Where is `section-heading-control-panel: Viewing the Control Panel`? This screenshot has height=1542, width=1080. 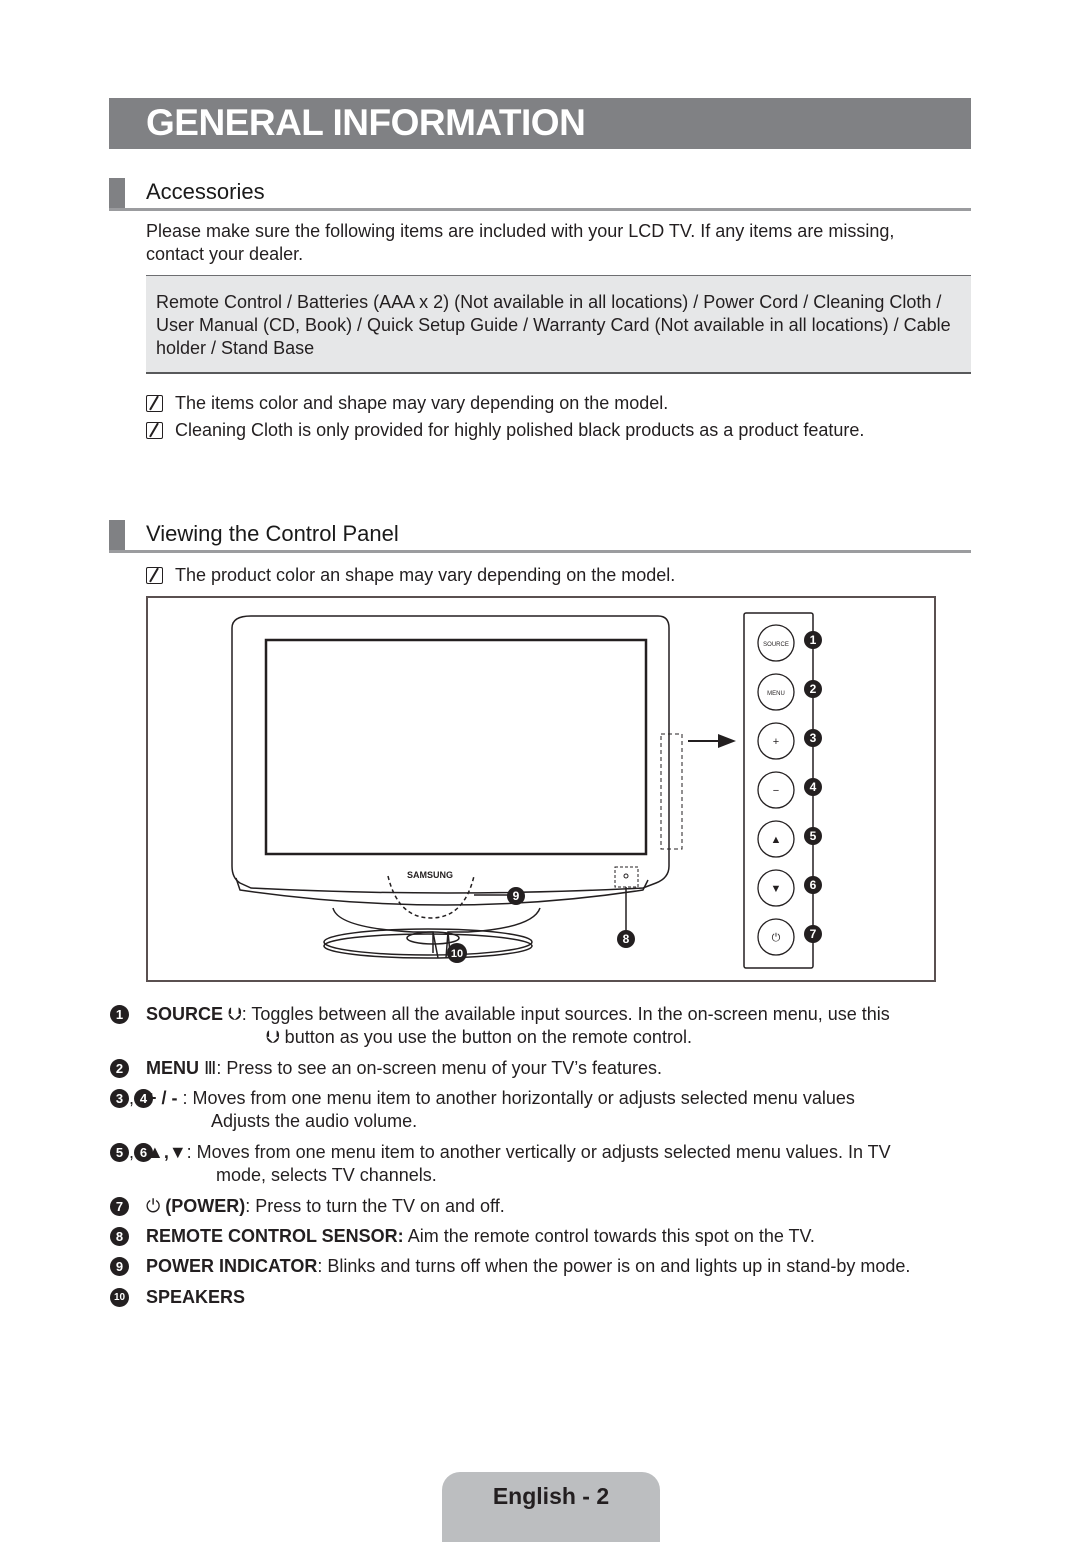 section-heading-control-panel: Viewing the Control Panel is located at coordinates (540, 536).